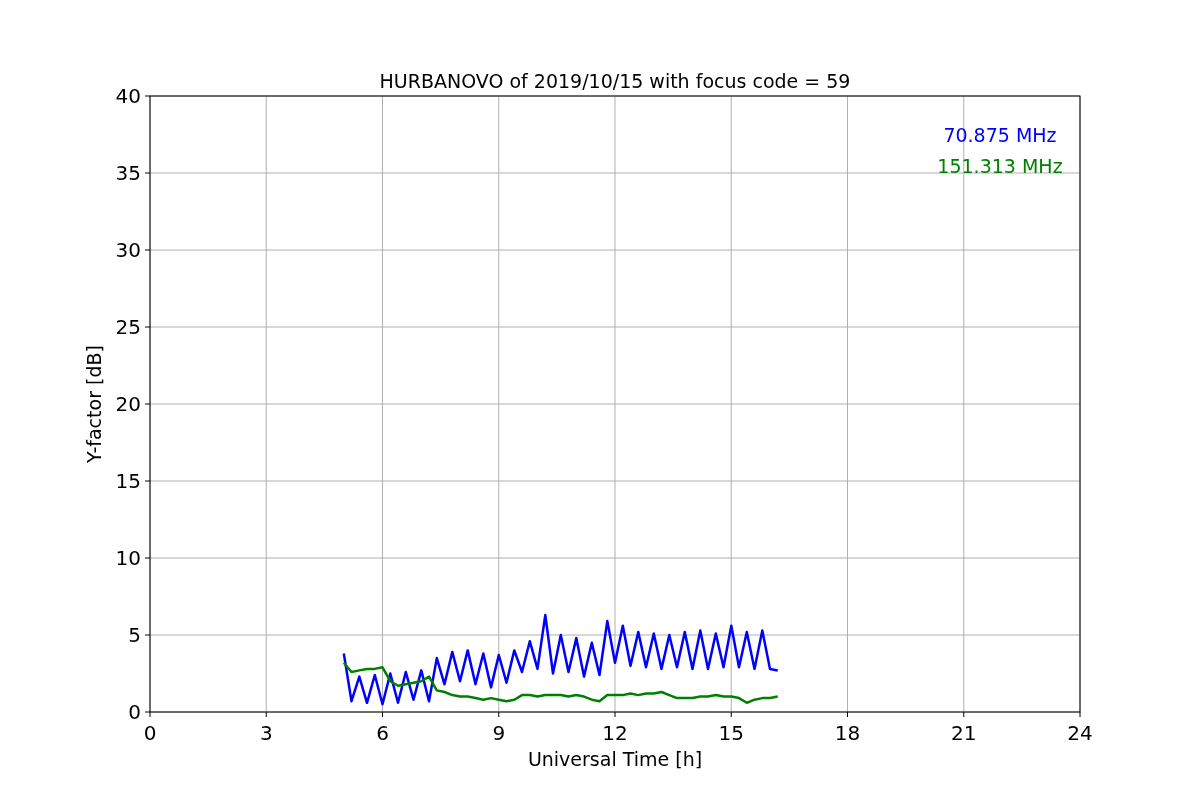 This screenshot has height=800, width=1200. I want to click on x-tick-label: 9, so click(499, 733).